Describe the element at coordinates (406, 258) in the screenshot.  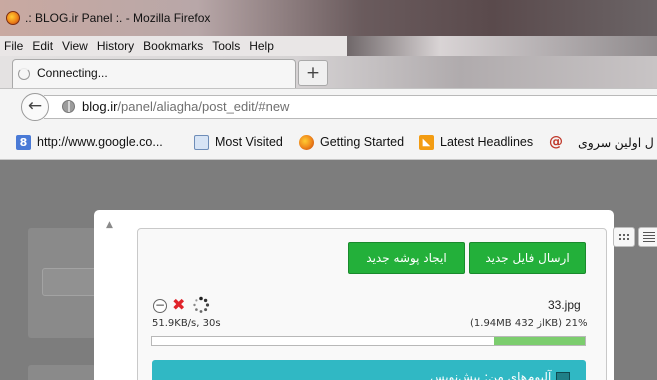
I see `new-folder-button: ایجاد پوشه جدید` at that location.